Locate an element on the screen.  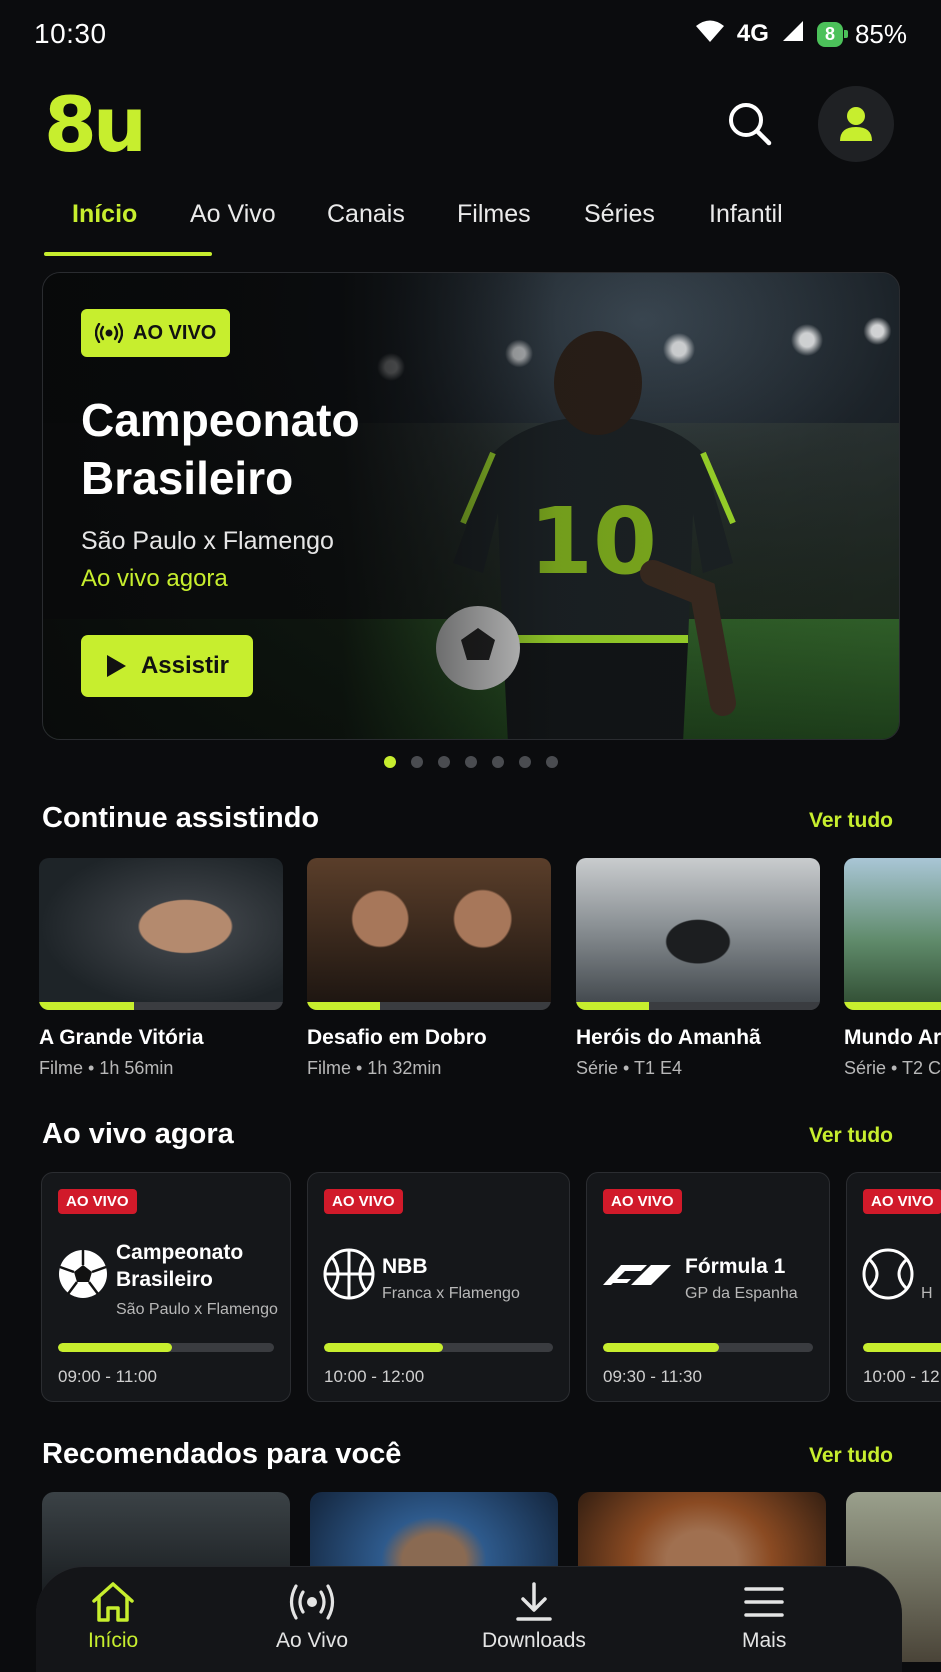
watch-button: Assistir is located at coordinates (167, 666).